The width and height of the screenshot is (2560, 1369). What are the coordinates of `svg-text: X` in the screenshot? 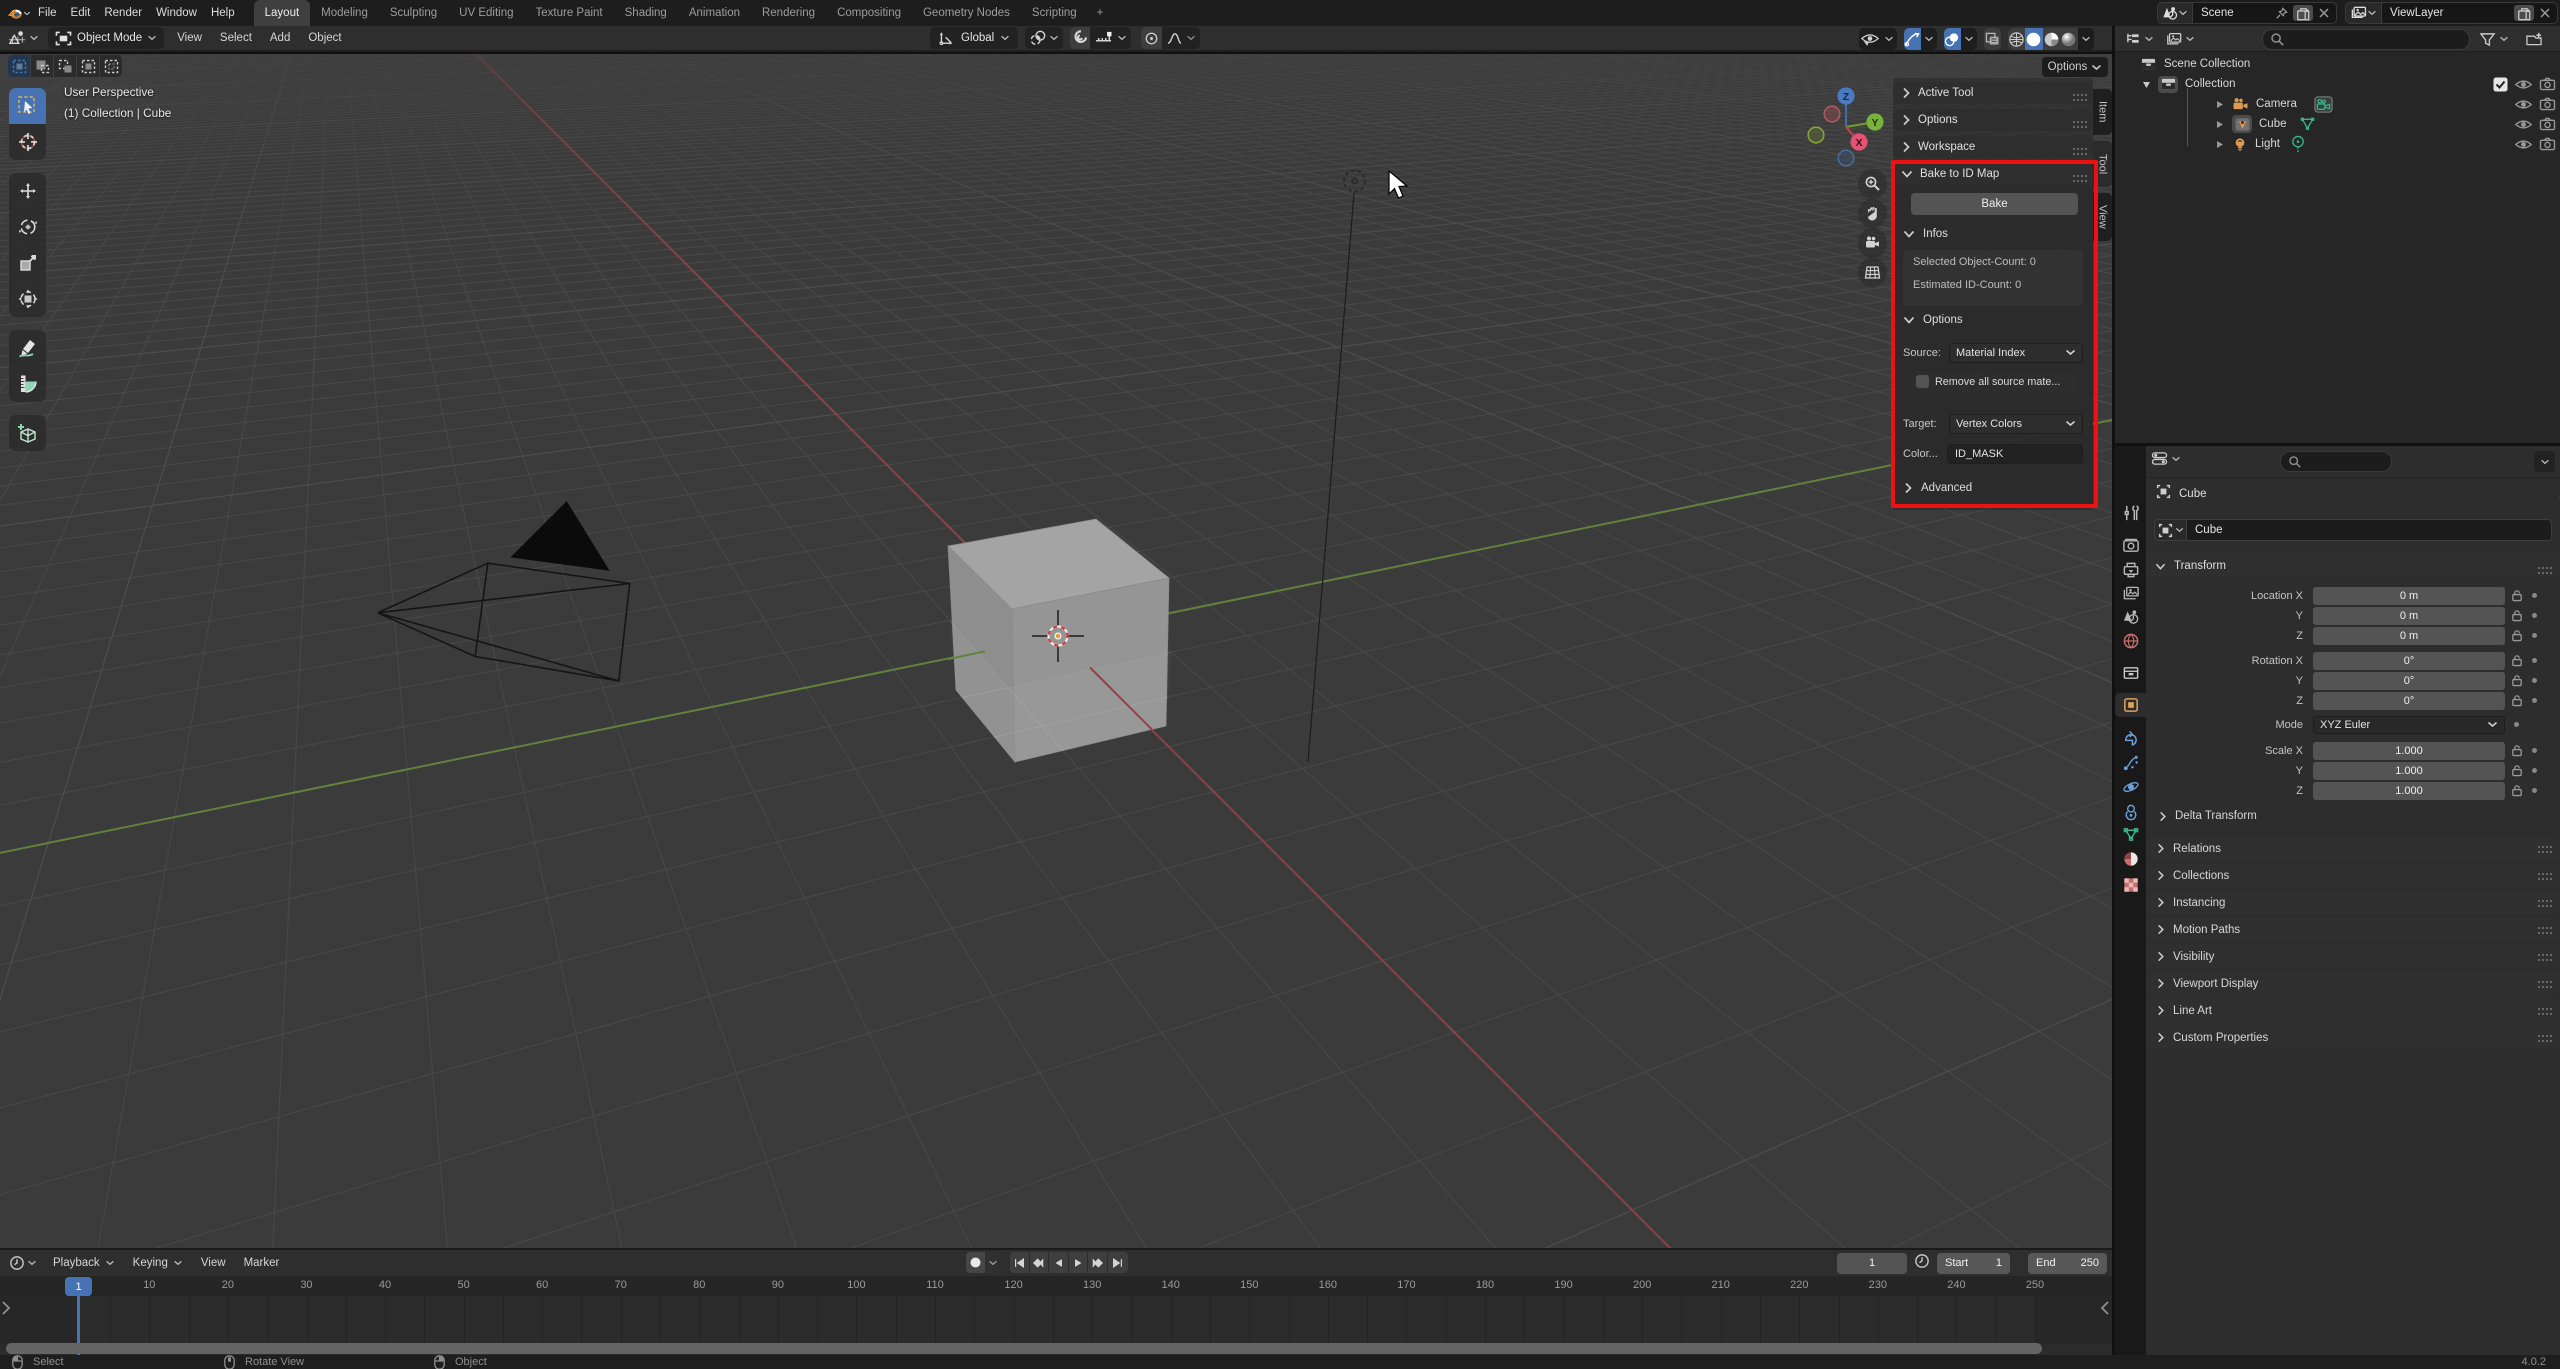 It's located at (1858, 143).